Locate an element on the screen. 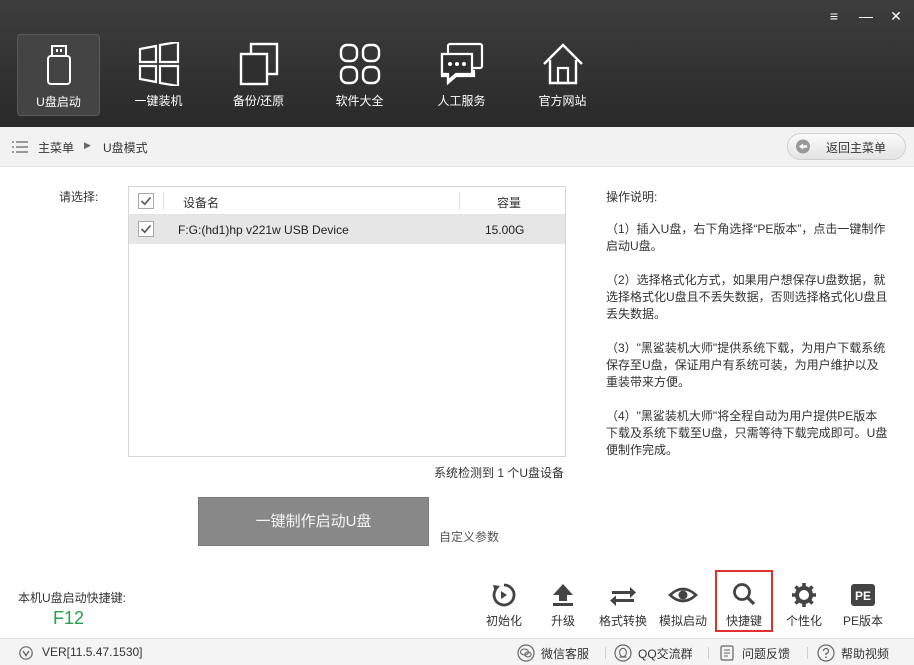  chat-icon is located at coordinates (461, 64).